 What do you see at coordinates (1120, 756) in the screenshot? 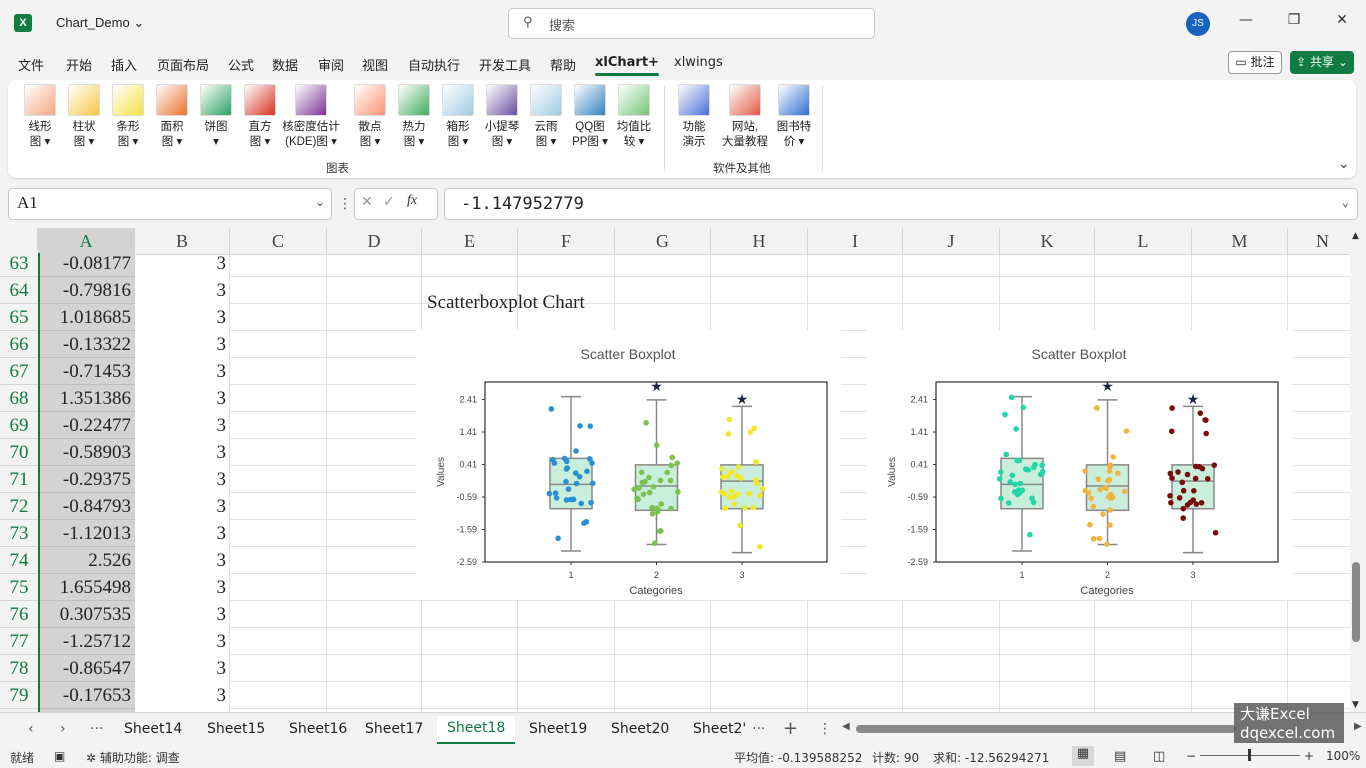
I see `page-layout-icon: ▤` at bounding box center [1120, 756].